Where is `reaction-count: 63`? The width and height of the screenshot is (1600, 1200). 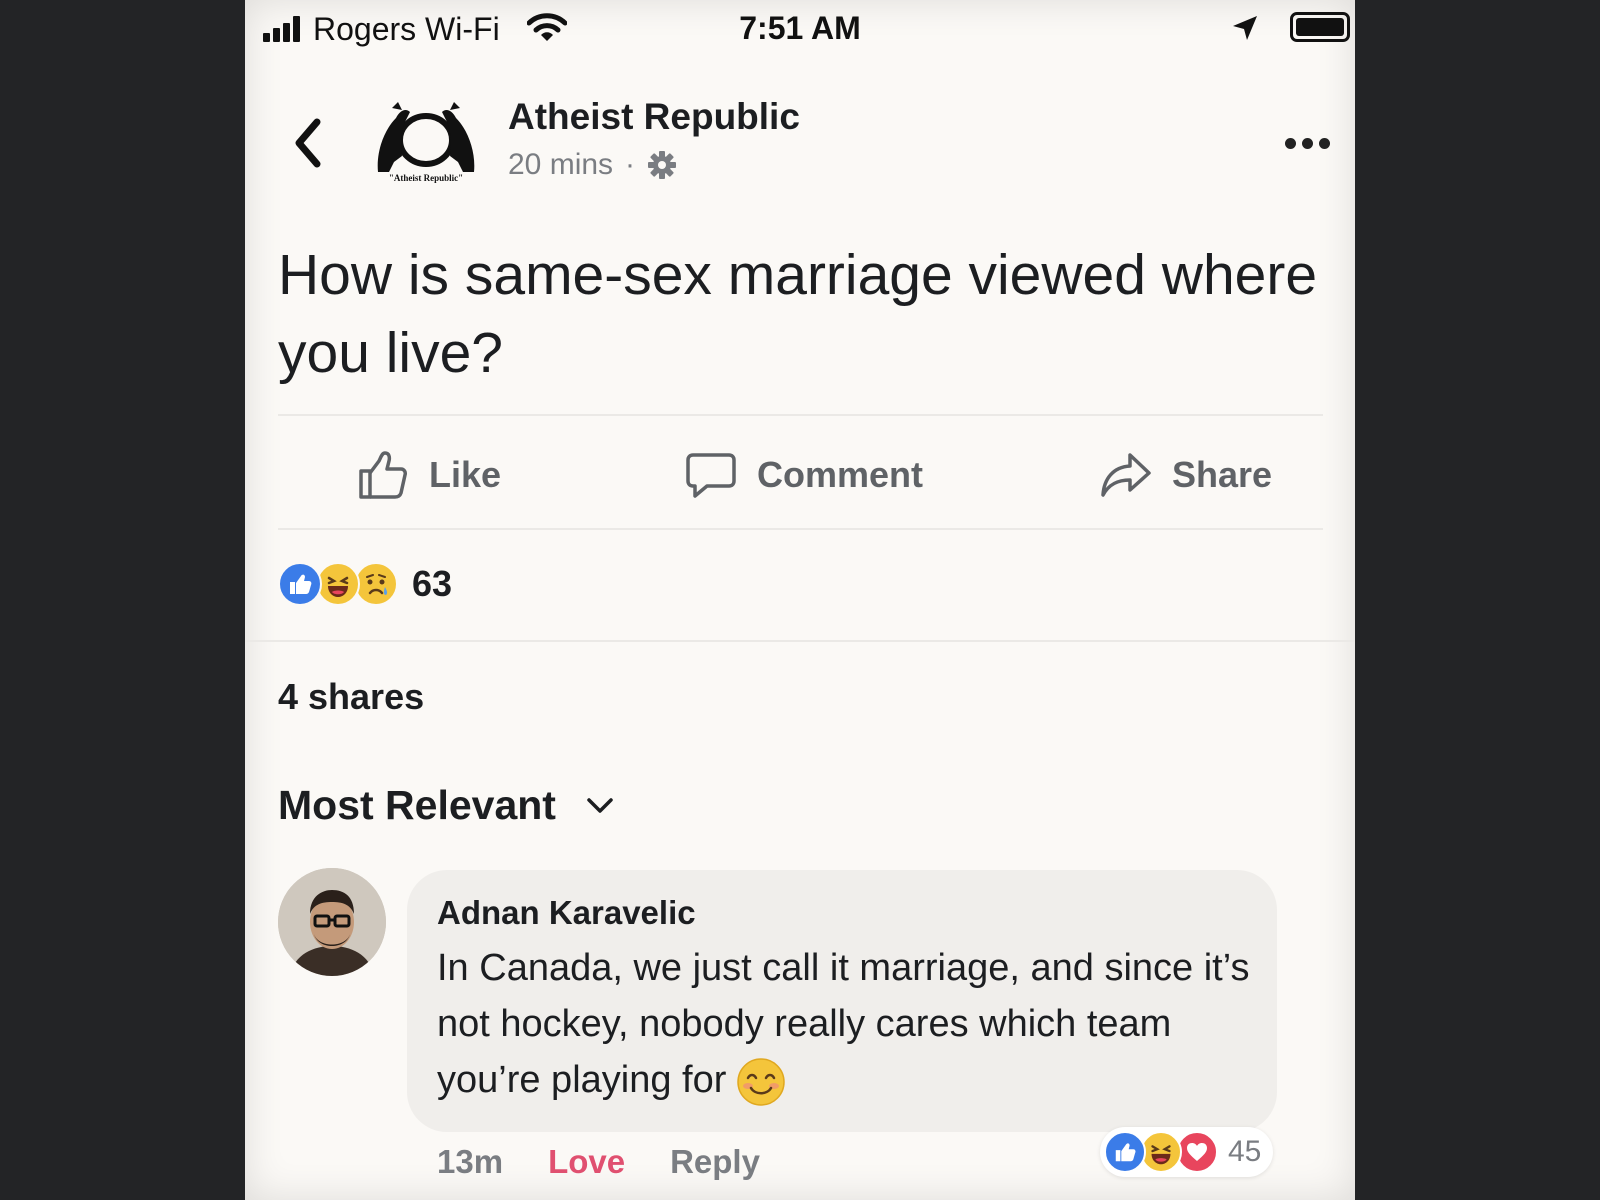
reaction-count: 63 is located at coordinates (432, 583).